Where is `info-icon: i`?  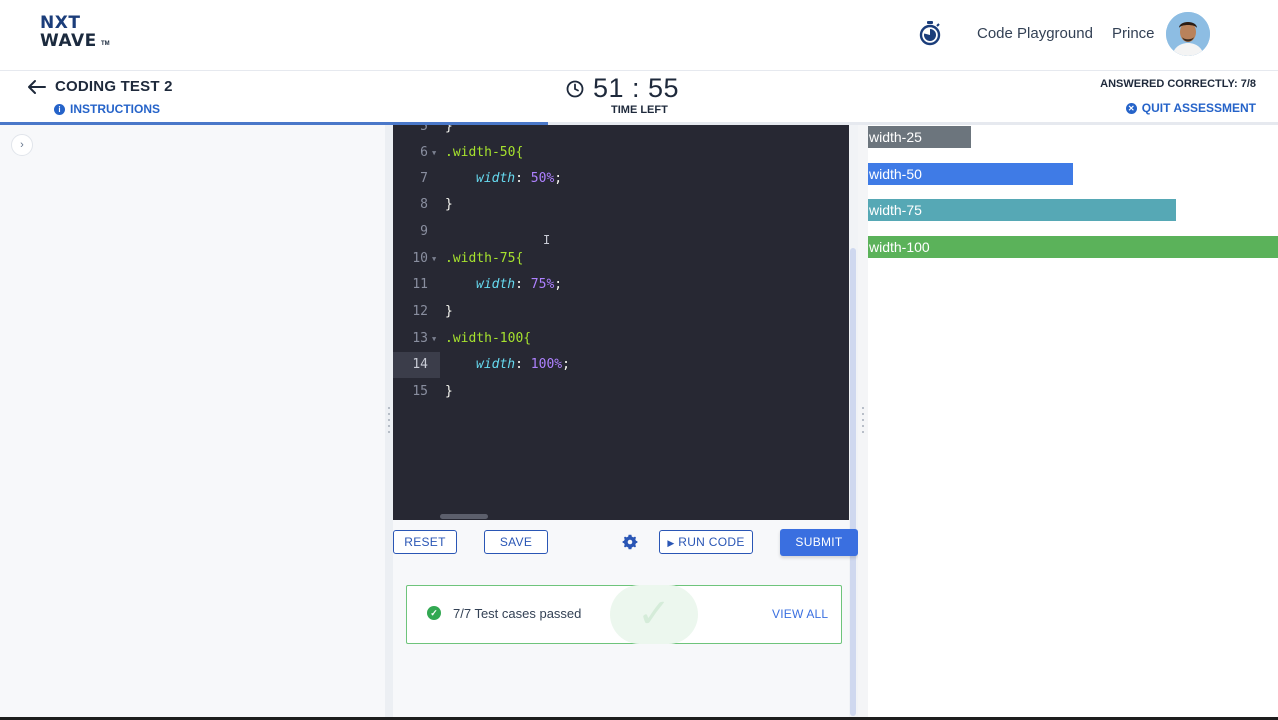 info-icon: i is located at coordinates (59, 109).